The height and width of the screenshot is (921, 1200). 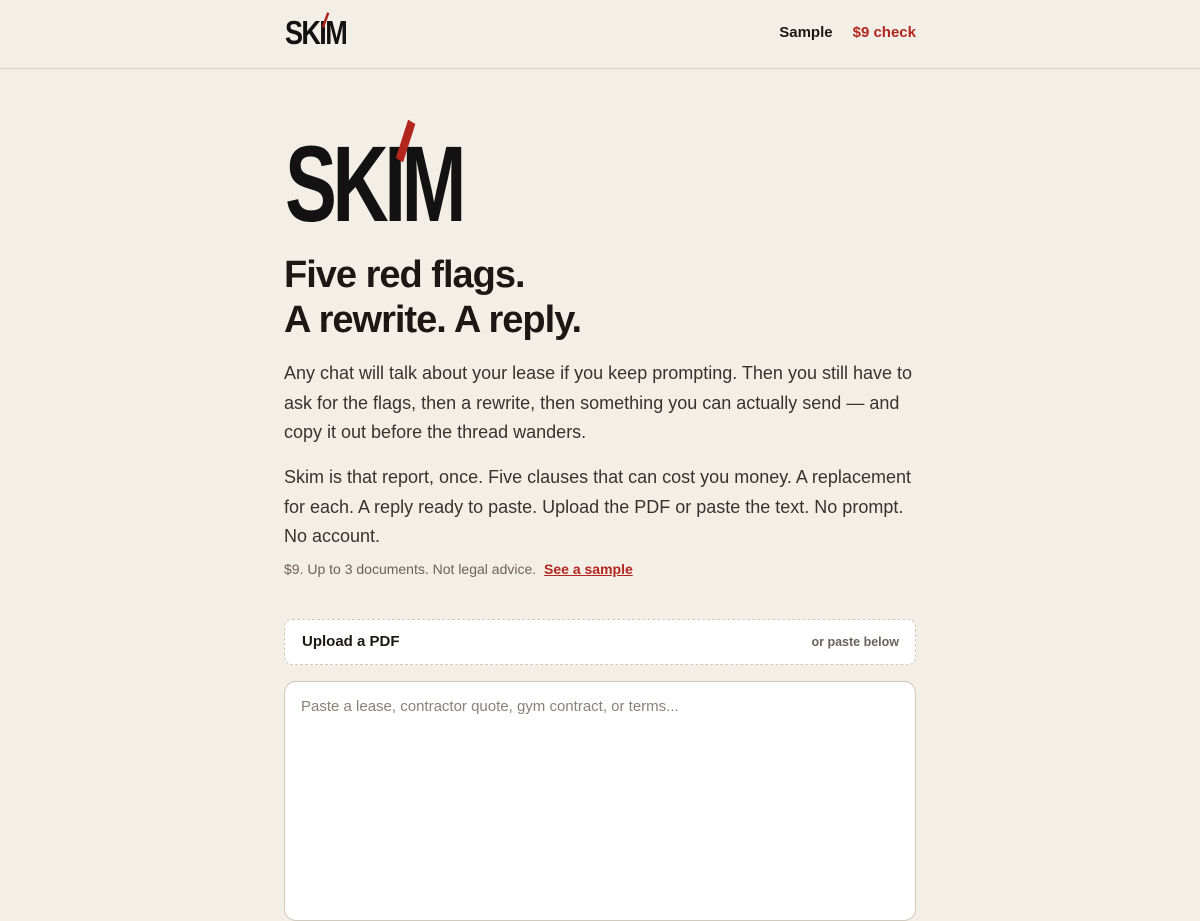 What do you see at coordinates (336, 32) in the screenshot?
I see `logo-letter-m: M` at bounding box center [336, 32].